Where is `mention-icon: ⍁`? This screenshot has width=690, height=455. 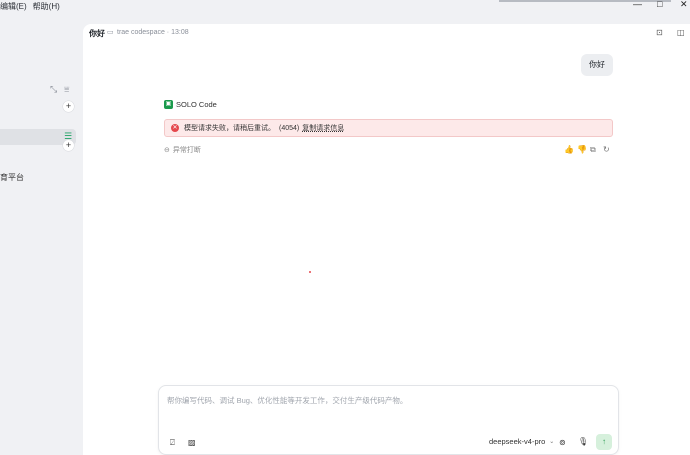 mention-icon: ⍁ is located at coordinates (172, 443).